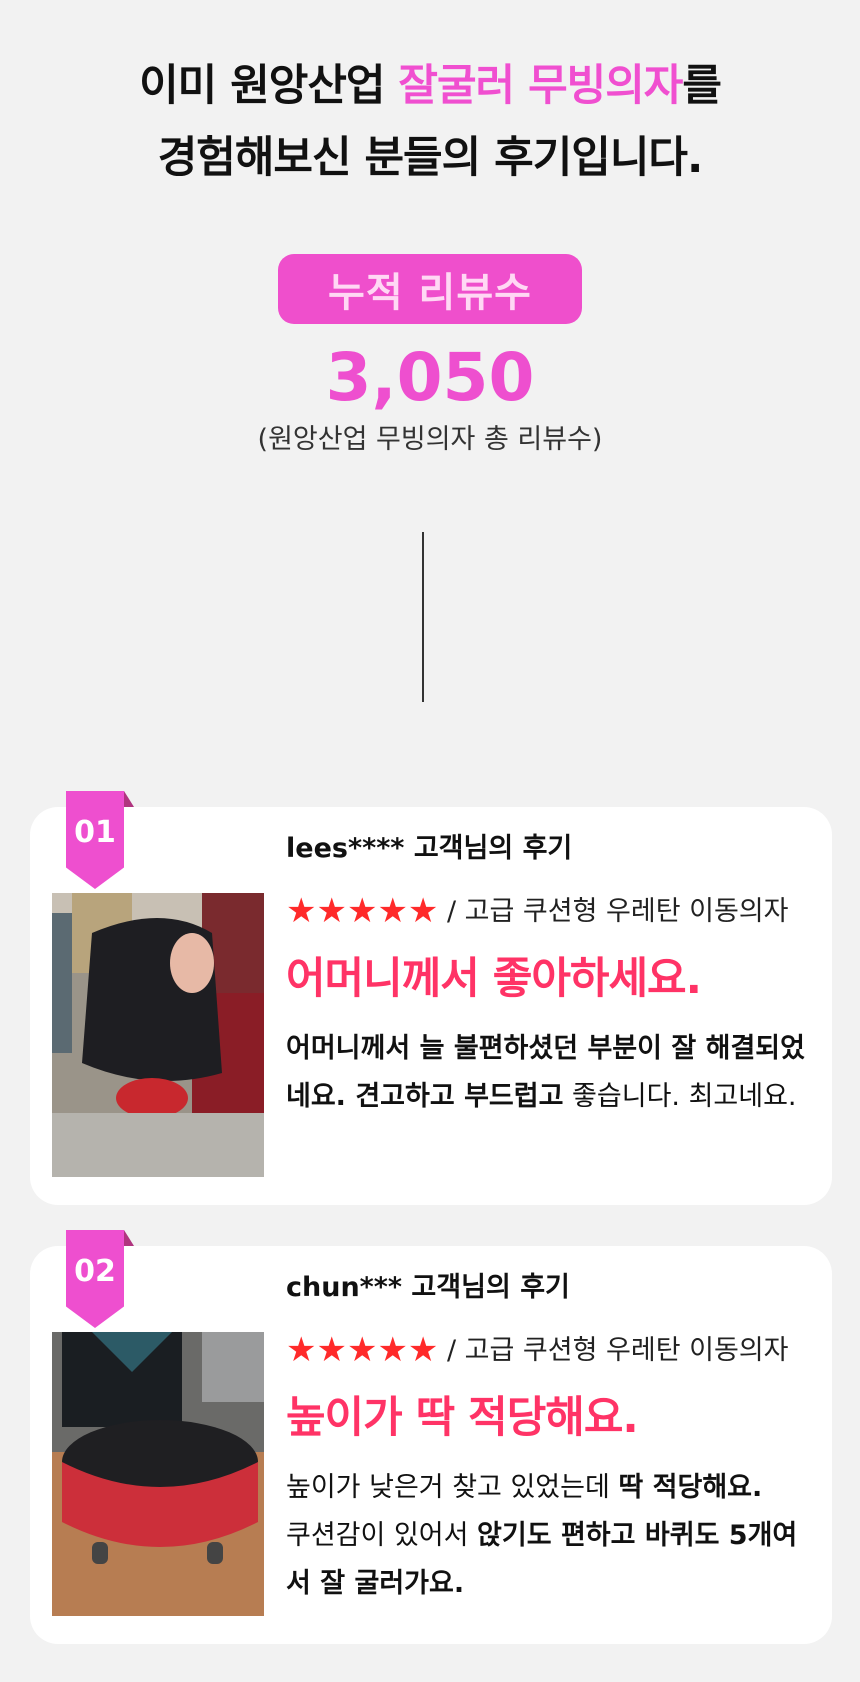  What do you see at coordinates (429, 848) in the screenshot?
I see `reviewer-name: lees**** 고객님의 후기` at bounding box center [429, 848].